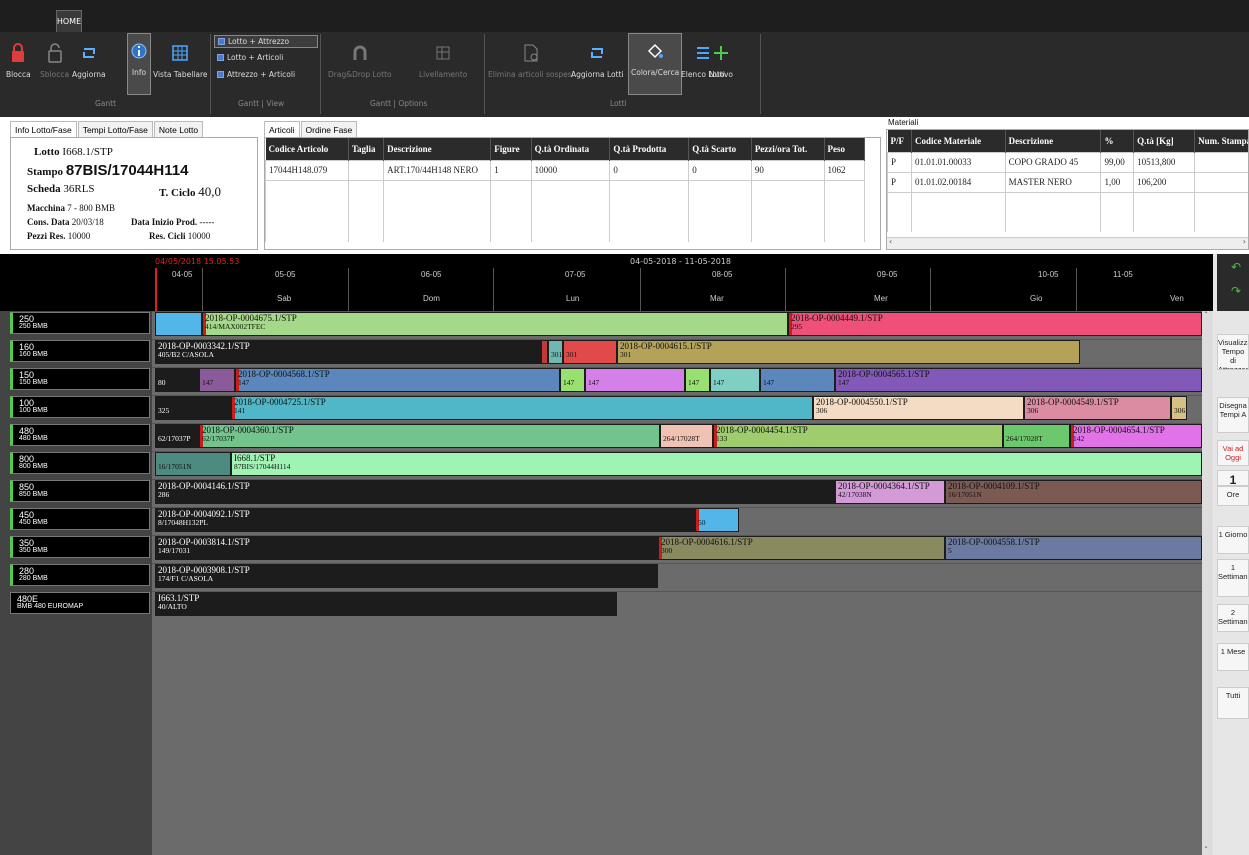  Describe the element at coordinates (360, 57) in the screenshot. I see `drag-drop-lotto-button: Drag&Drop Lotto` at that location.